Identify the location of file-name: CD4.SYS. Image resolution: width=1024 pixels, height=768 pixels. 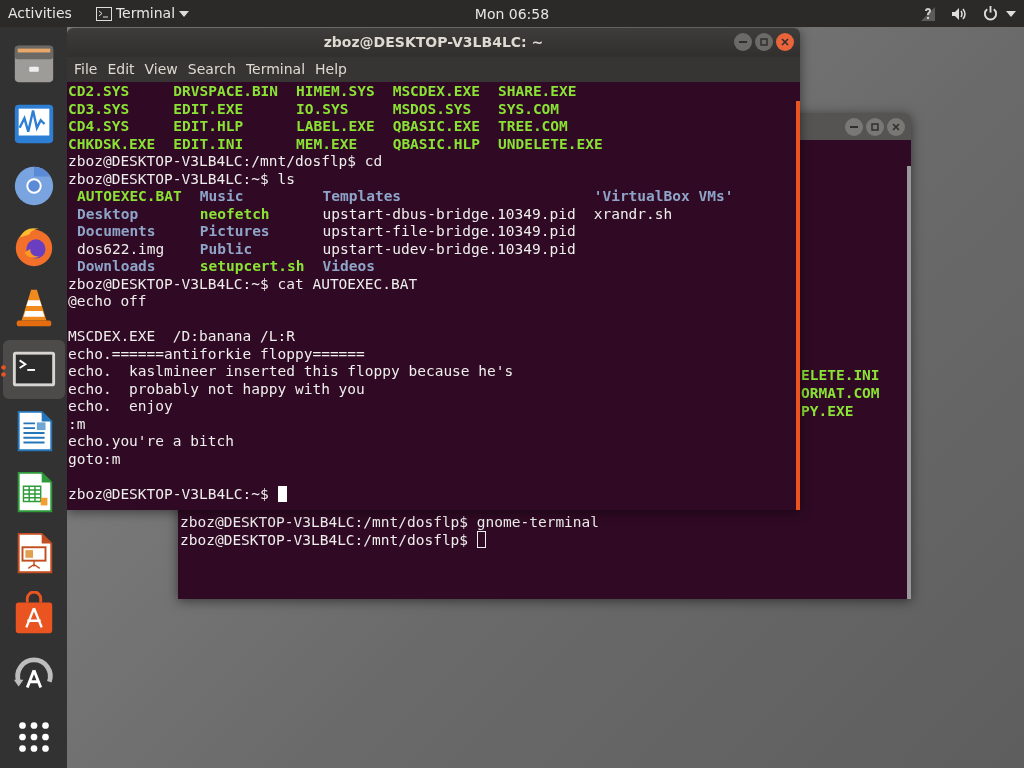
(99, 127).